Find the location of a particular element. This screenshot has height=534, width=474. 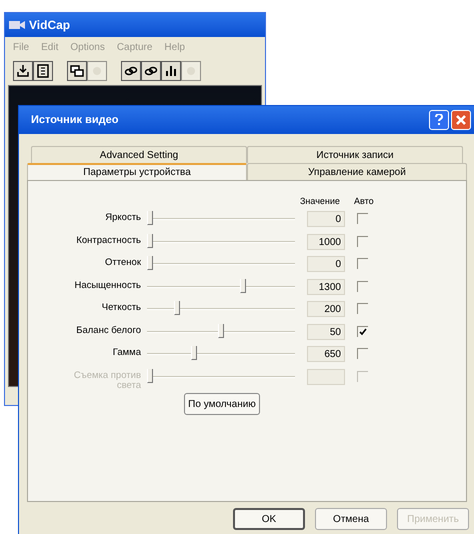

help-button is located at coordinates (439, 120).